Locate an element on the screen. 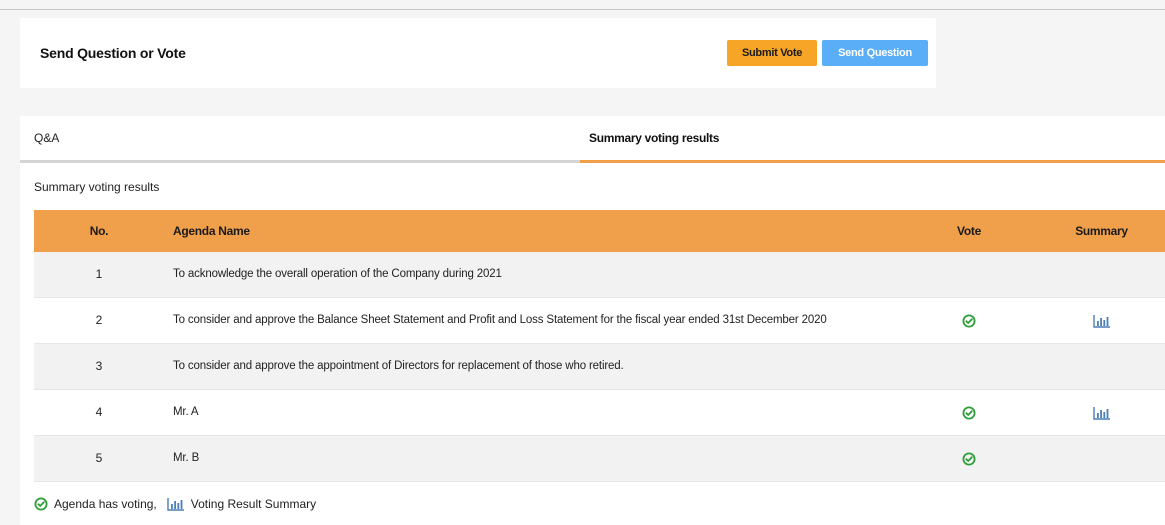 The width and height of the screenshot is (1165, 525). tab-bar: Q&A Summary voting results is located at coordinates (592, 139).